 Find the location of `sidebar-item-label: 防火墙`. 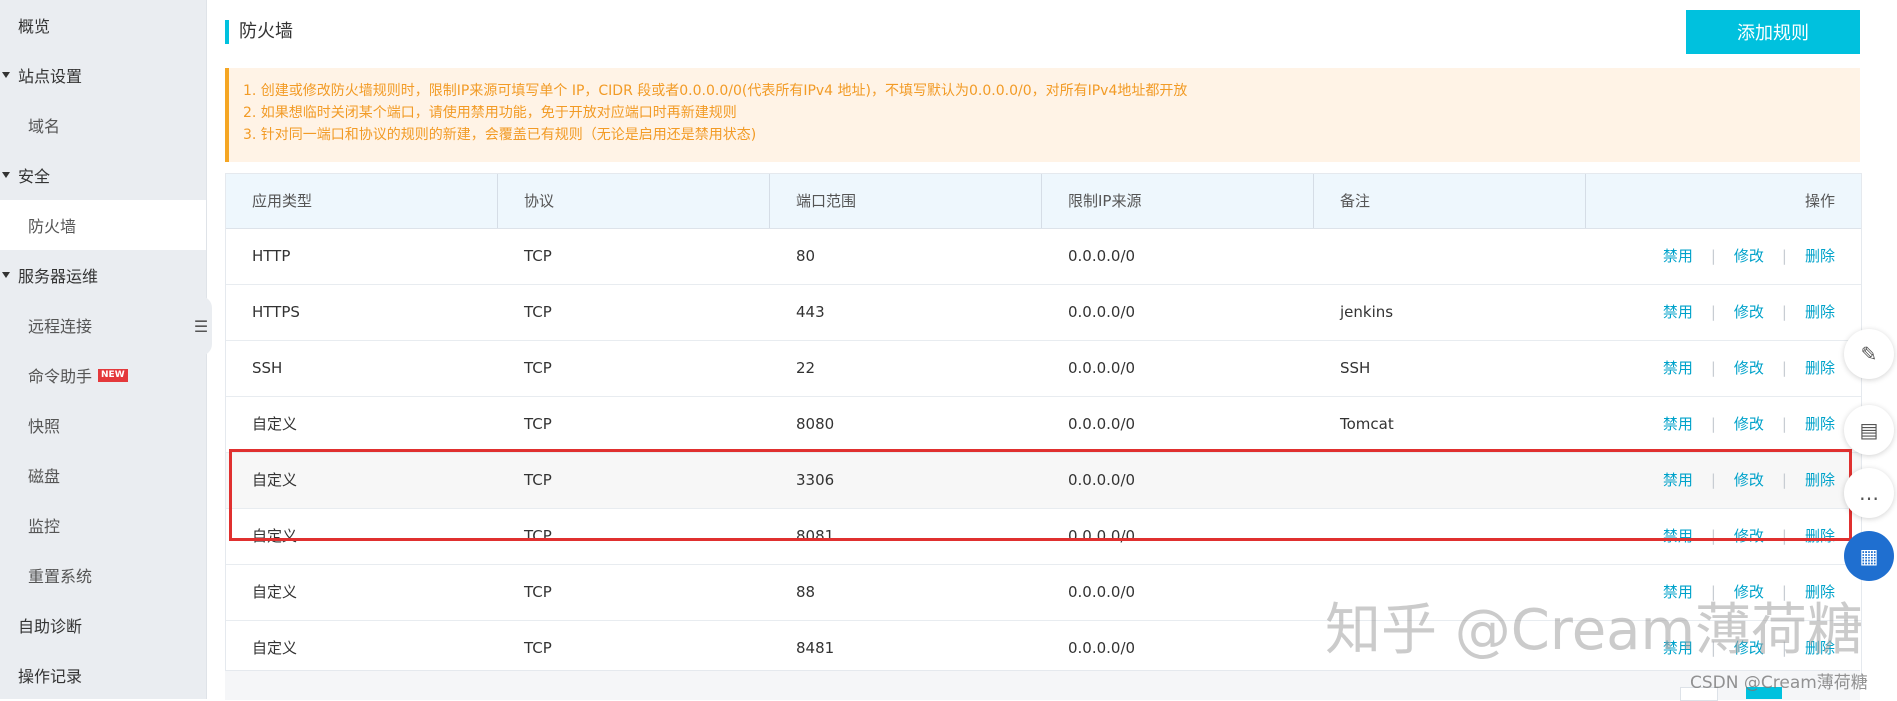

sidebar-item-label: 防火墙 is located at coordinates (52, 226).